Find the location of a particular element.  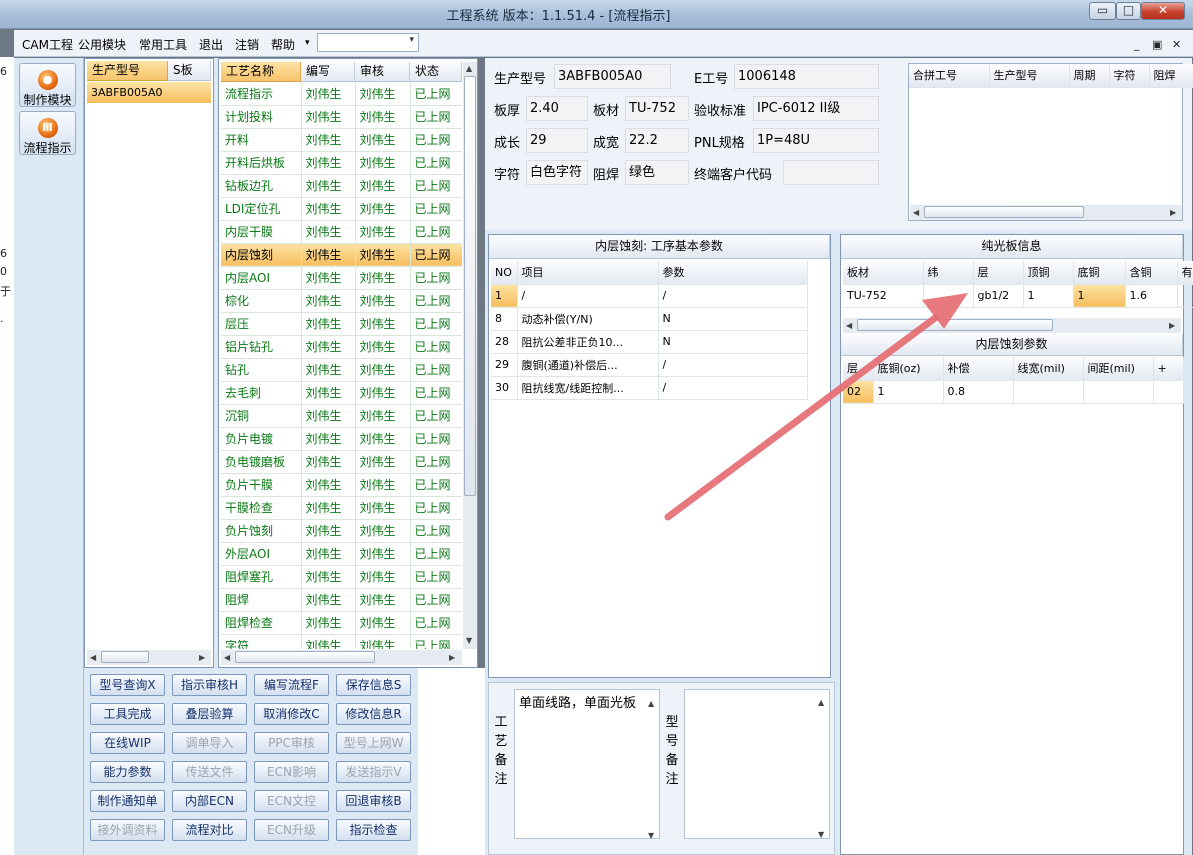

annotation-arrow is located at coordinates (816, 407).